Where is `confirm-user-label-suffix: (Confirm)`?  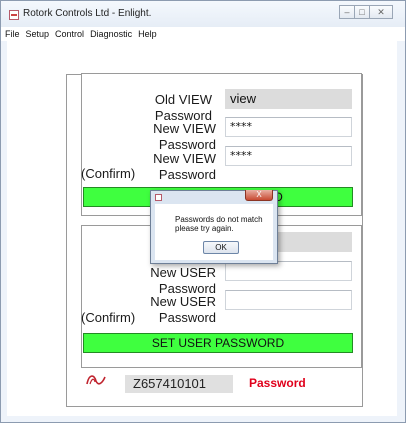
confirm-user-label-suffix: (Confirm) is located at coordinates (108, 317).